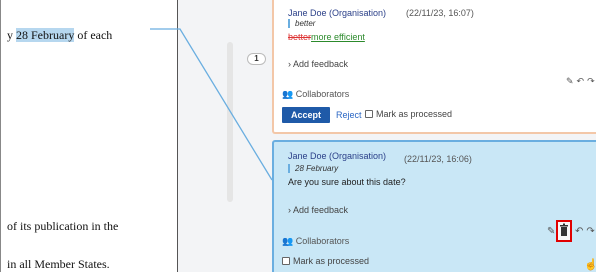 The image size is (596, 272). I want to click on trash-icon, so click(564, 229).